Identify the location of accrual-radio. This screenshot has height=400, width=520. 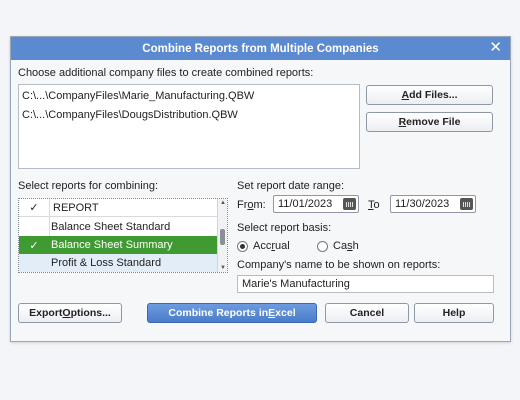
(242, 246).